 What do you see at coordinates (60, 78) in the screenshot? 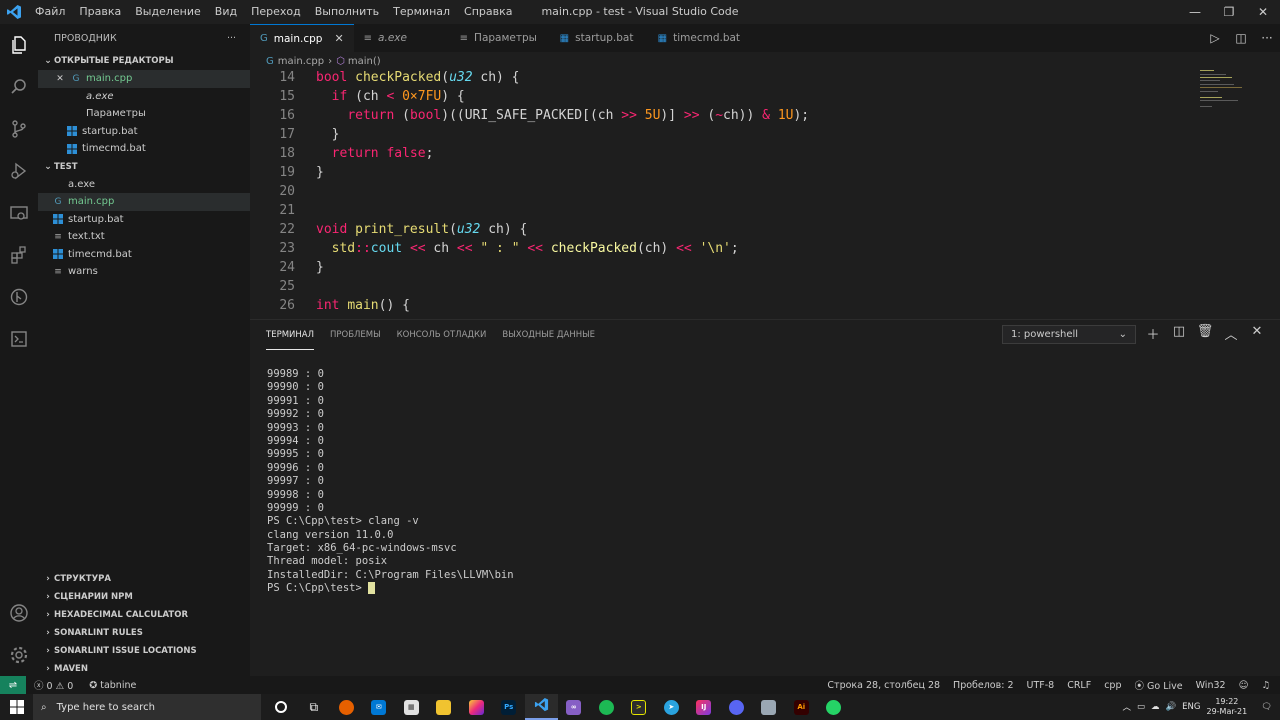
I see `close-icon: ✕` at bounding box center [60, 78].